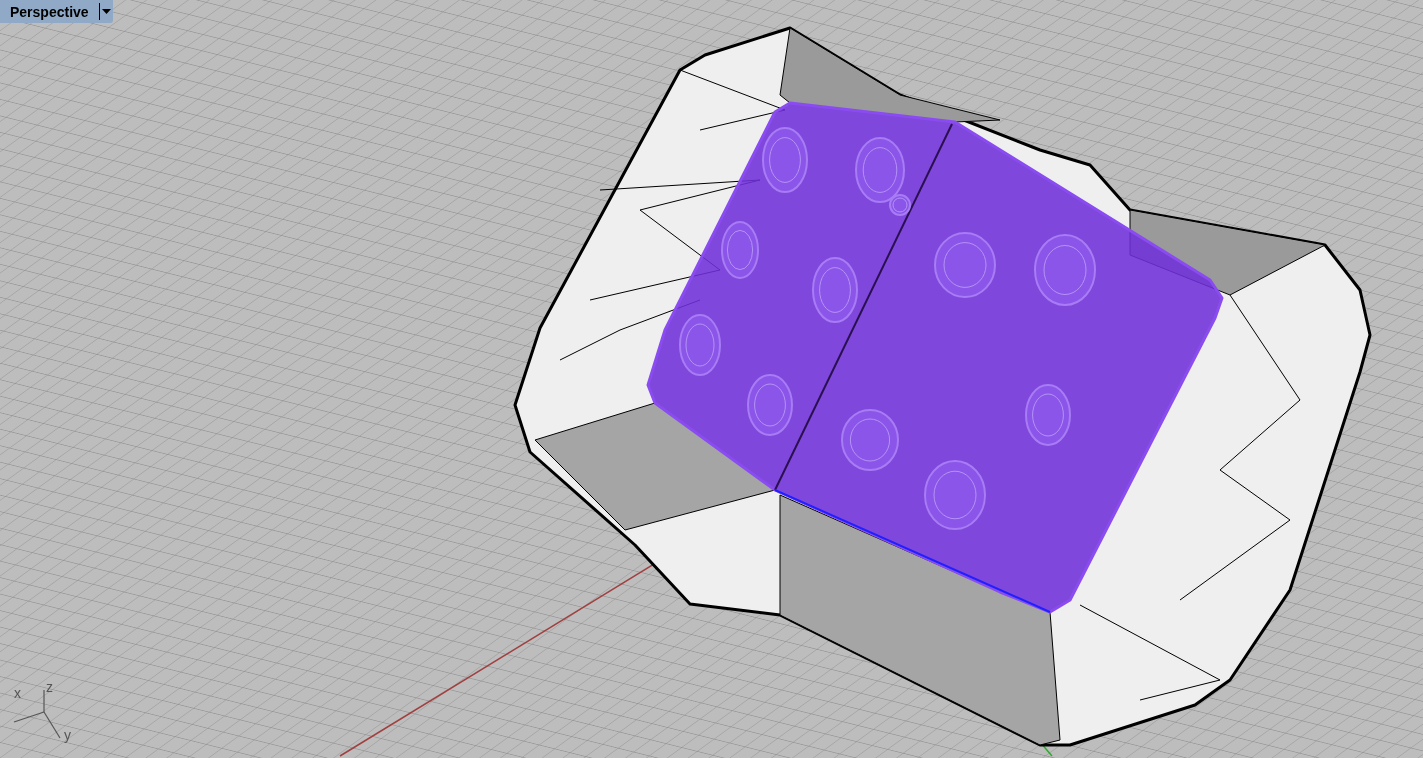 This screenshot has height=758, width=1423. I want to click on axis-label: y, so click(67, 735).